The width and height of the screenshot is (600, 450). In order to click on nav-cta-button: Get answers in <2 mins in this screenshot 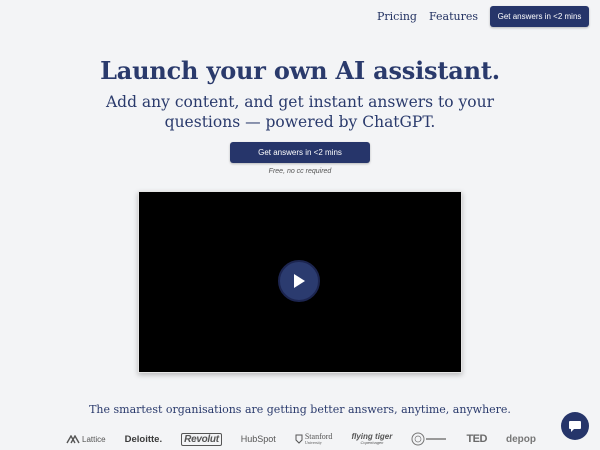, I will do `click(539, 16)`.